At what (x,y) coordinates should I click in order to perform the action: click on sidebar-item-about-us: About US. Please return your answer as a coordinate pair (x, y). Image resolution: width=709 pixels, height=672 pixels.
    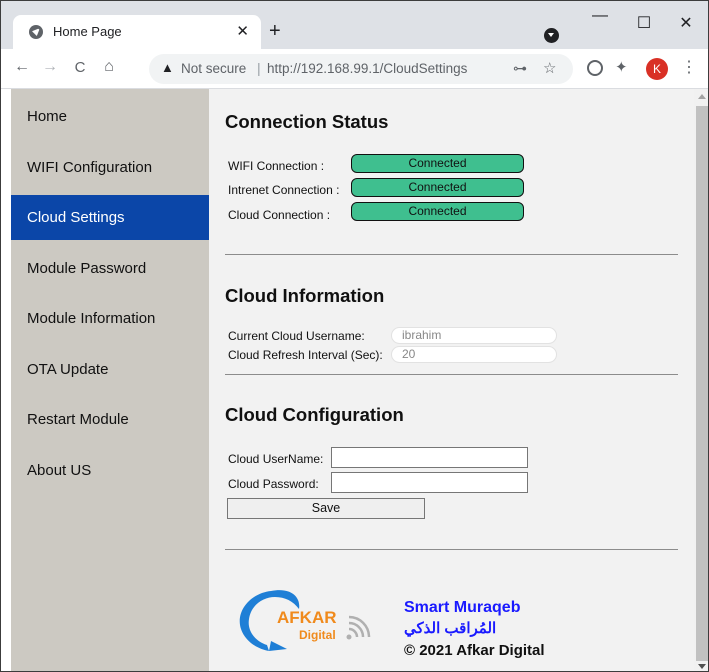
    Looking at the image, I should click on (110, 470).